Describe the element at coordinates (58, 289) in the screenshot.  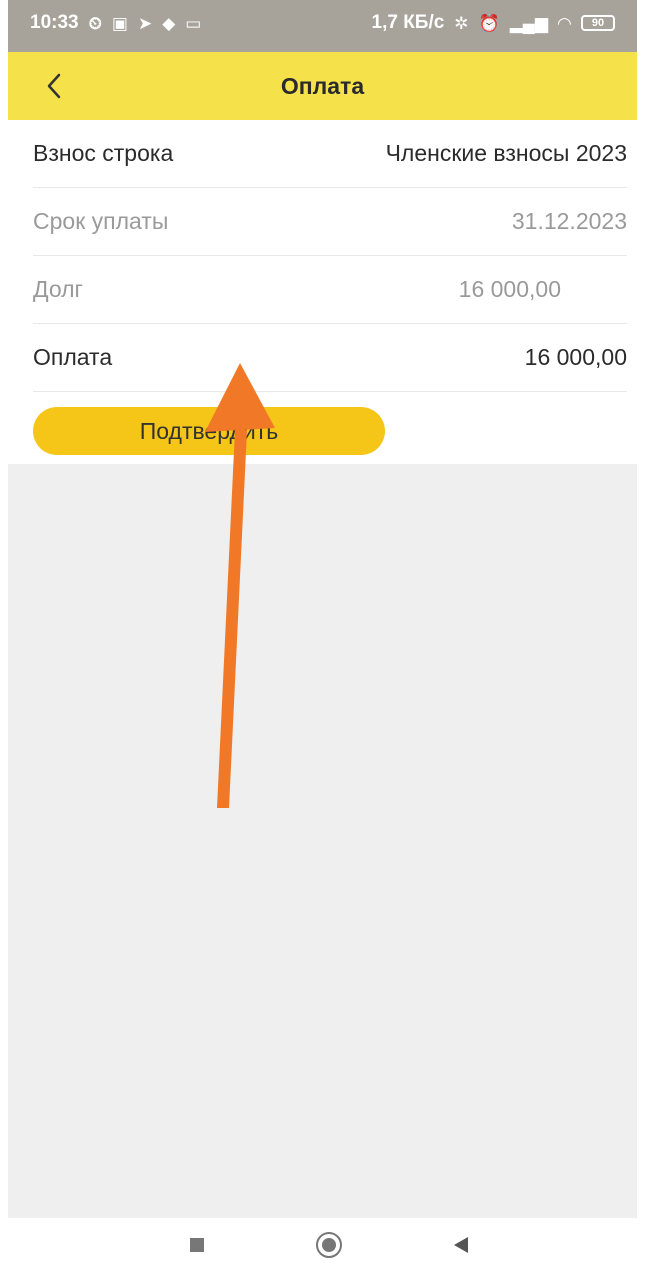
I see `row-label: Долг` at that location.